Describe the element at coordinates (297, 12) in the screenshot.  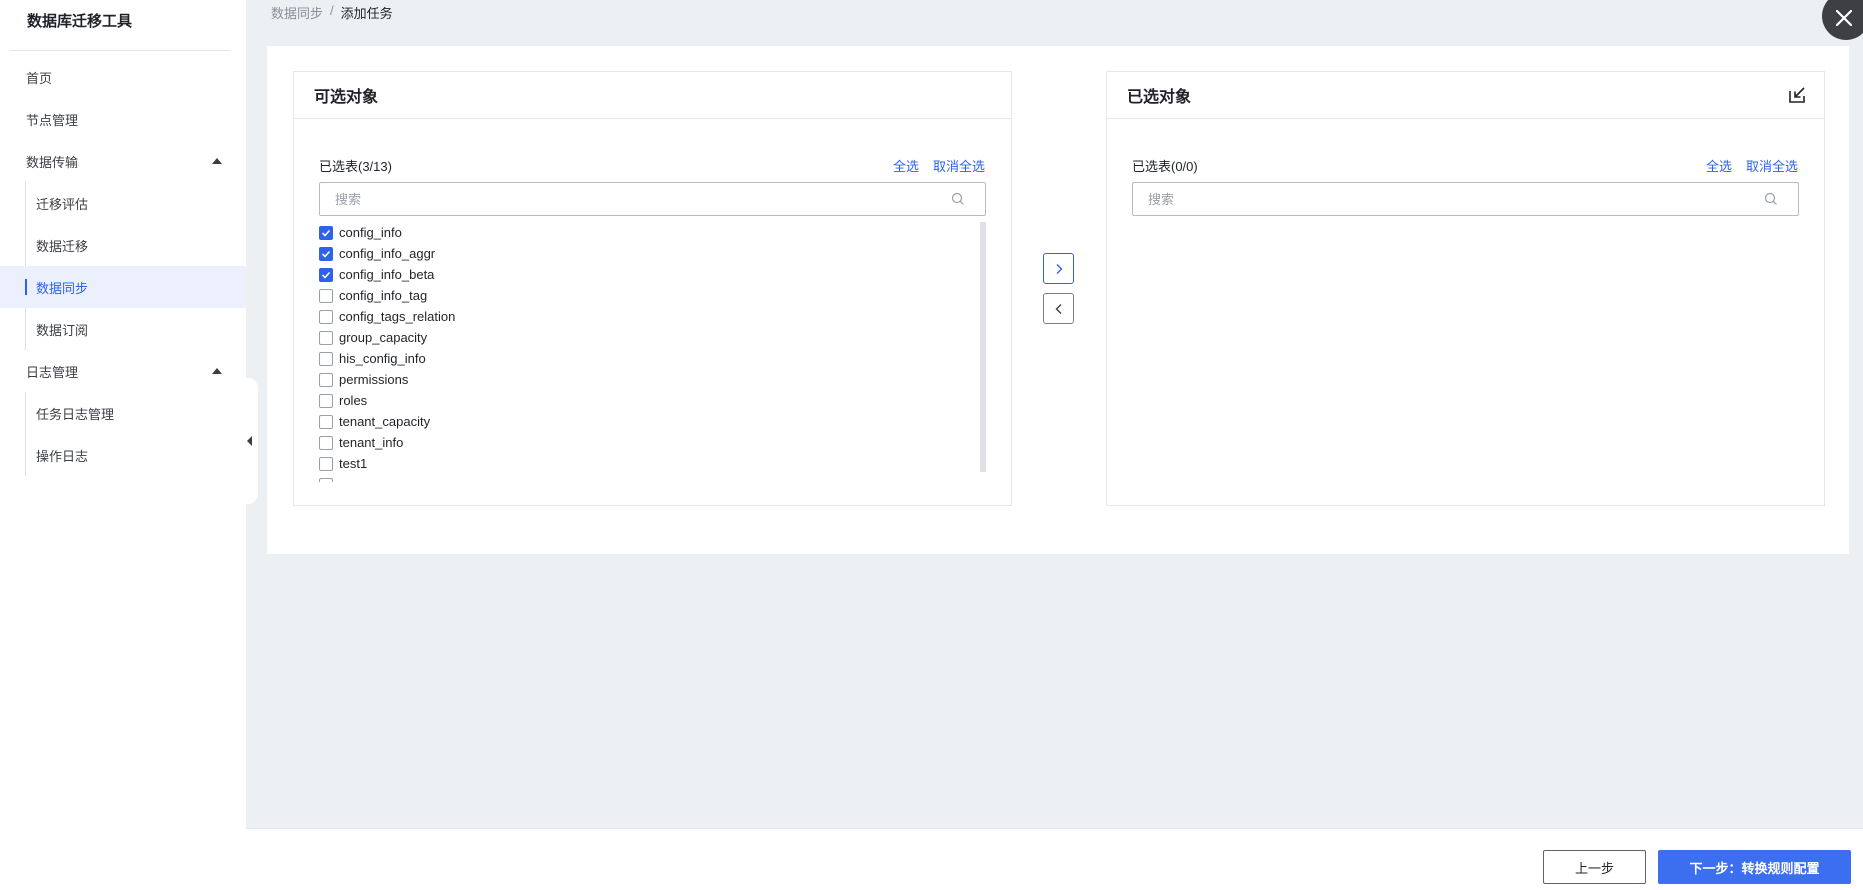
I see `breadcrumb-parent: 数据同步` at that location.